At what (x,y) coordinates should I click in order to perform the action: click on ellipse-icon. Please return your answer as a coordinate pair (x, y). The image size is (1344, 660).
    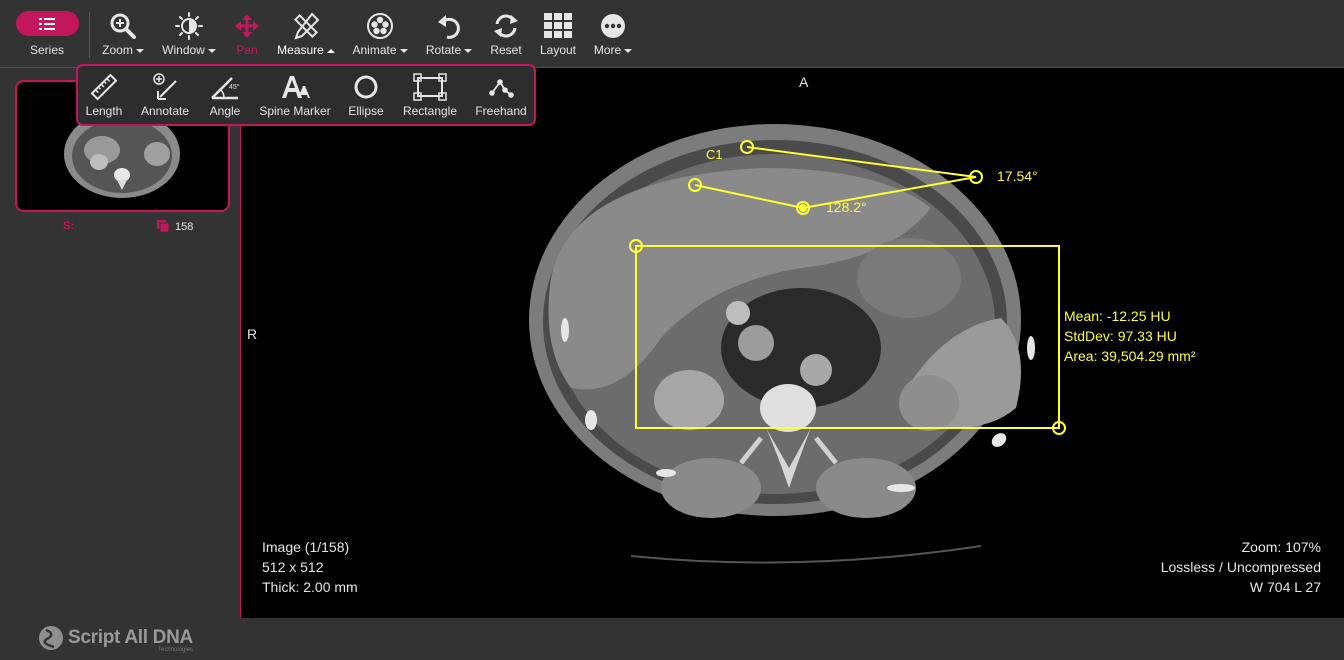
    Looking at the image, I should click on (366, 87).